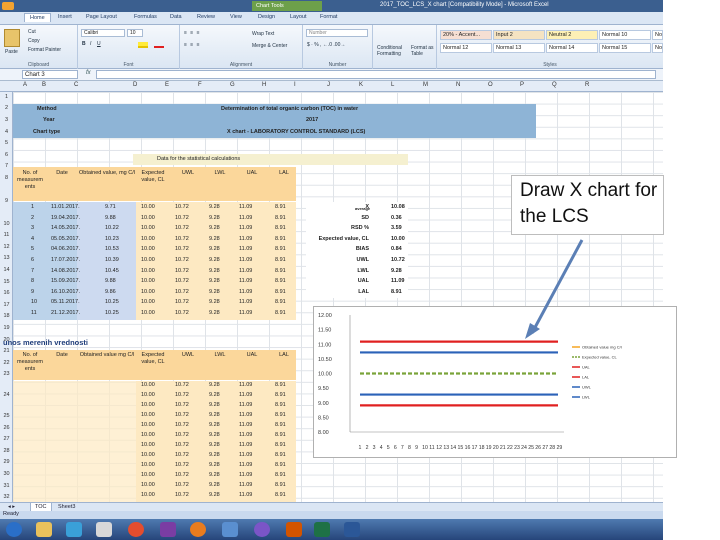 The width and height of the screenshot is (720, 540). What do you see at coordinates (112, 271) in the screenshot?
I see `table1-cell: 10.45` at bounding box center [112, 271].